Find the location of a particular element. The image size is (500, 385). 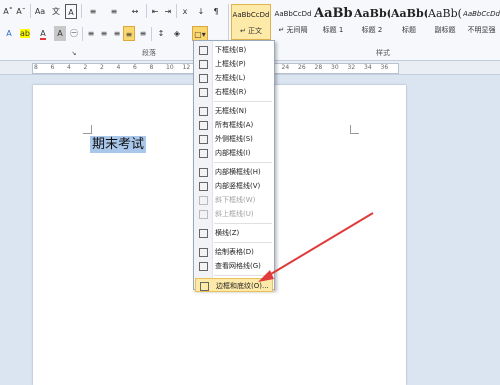

border-menu-item-label: 右框线(R) is located at coordinates (231, 92).